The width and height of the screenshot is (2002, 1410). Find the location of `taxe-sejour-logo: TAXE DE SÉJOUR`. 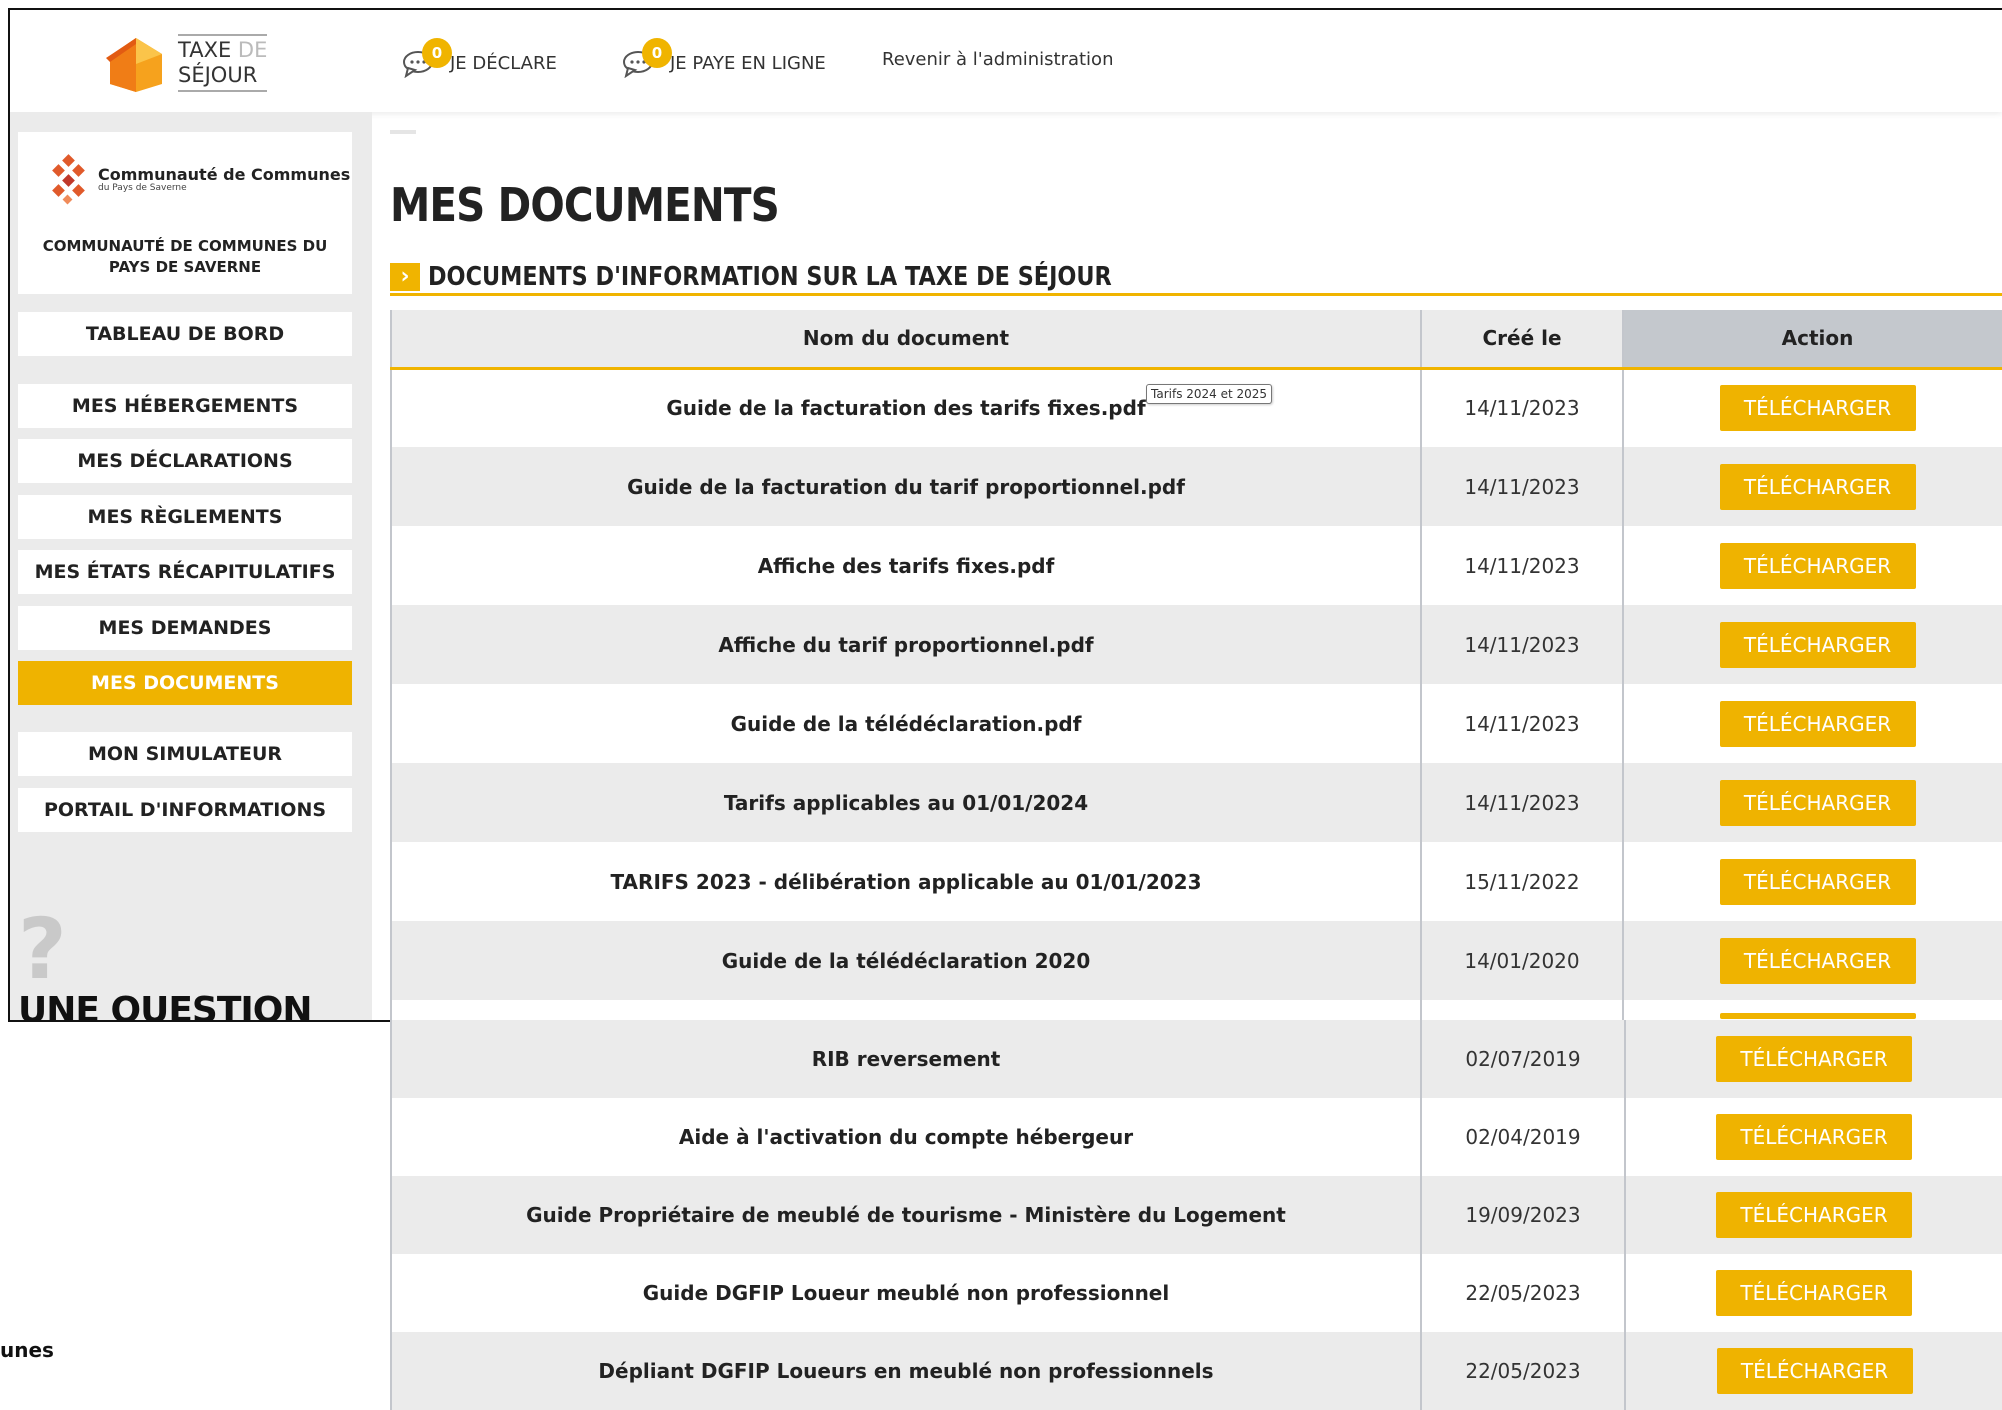

taxe-sejour-logo: TAXE DE SÉJOUR is located at coordinates (192, 63).